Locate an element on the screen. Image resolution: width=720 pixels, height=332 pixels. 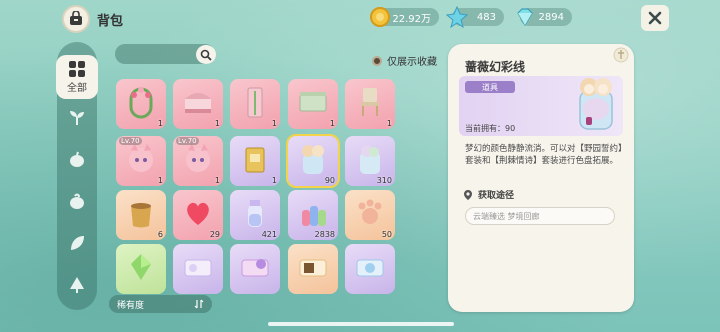
seed-sack-icon is located at coordinates (141, 215).